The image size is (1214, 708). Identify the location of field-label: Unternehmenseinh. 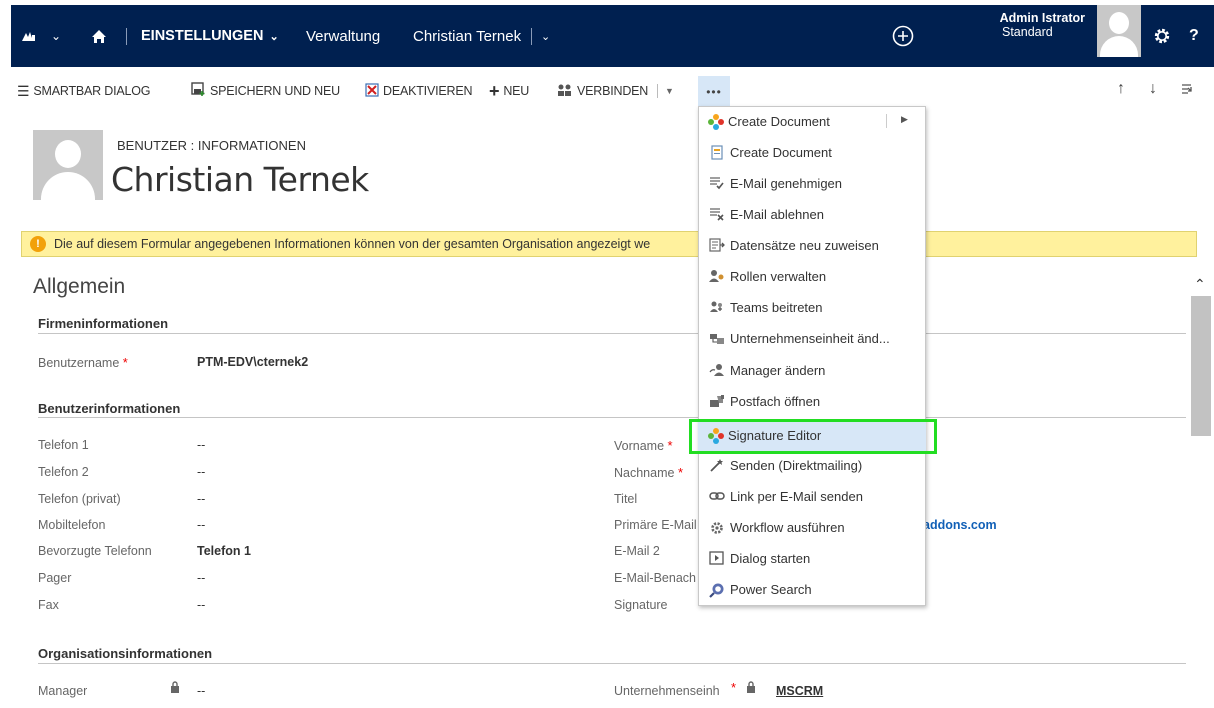
(667, 691).